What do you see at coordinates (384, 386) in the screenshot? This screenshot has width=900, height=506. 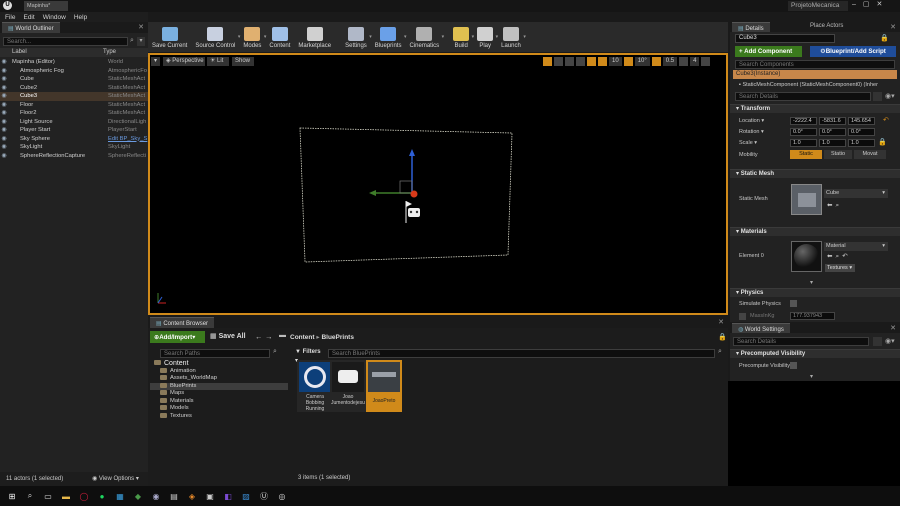 I see `asset-tile-joao-preto: JoaoPreto` at bounding box center [384, 386].